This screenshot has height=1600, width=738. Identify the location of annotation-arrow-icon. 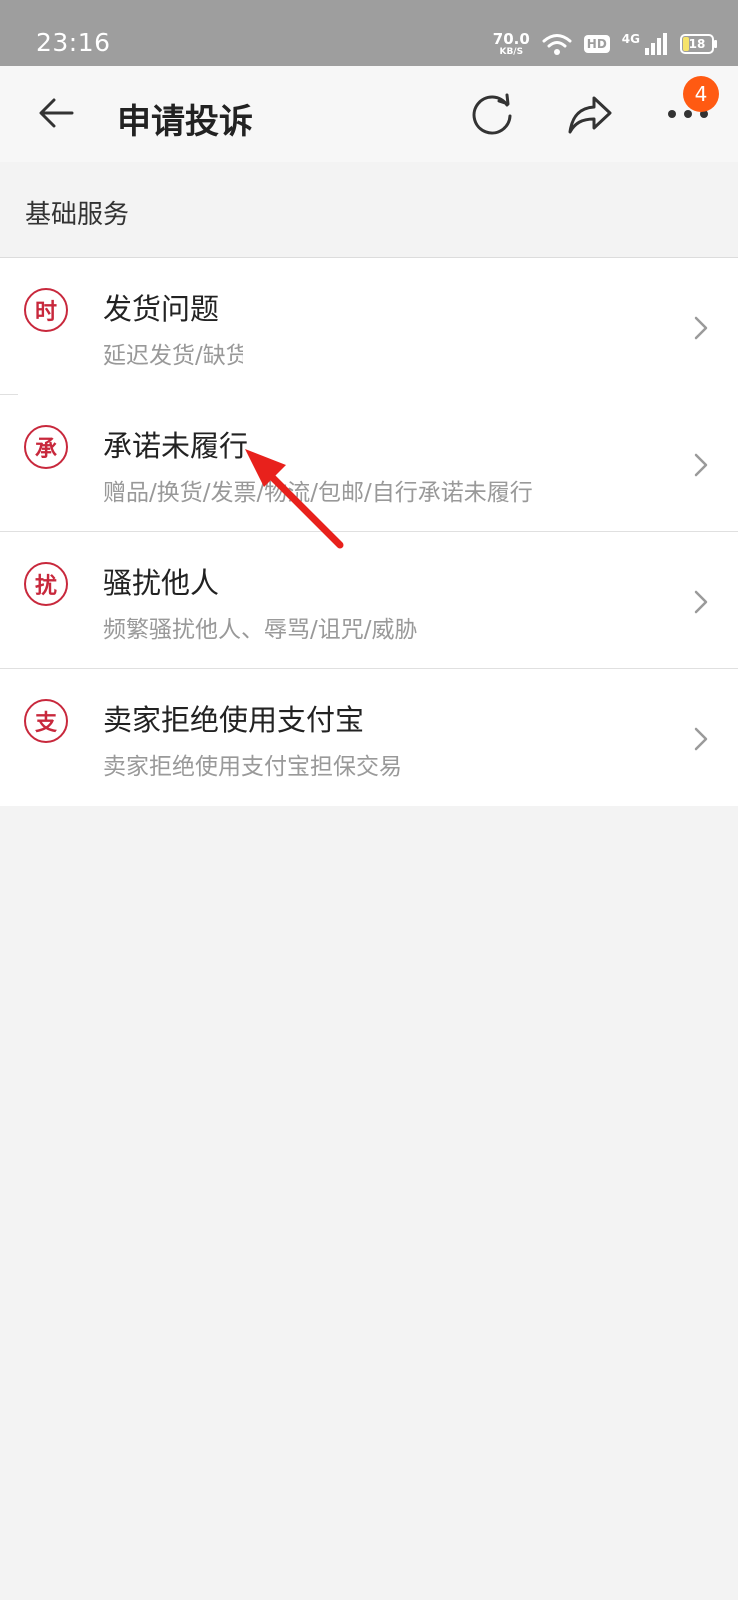
(294, 499).